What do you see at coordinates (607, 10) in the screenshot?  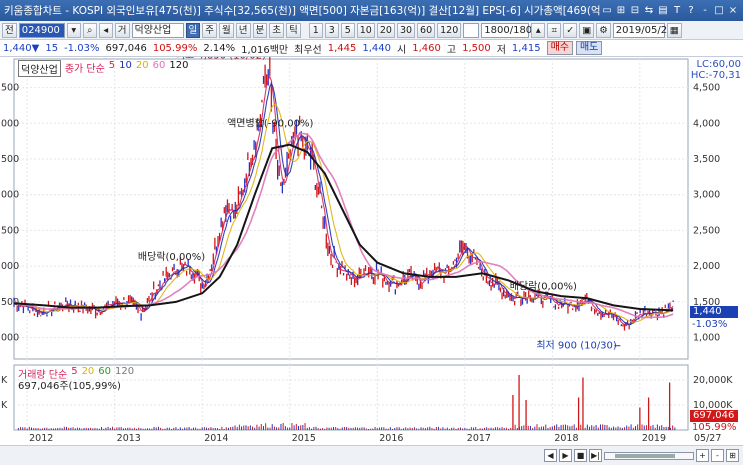 I see `window-icon-restore: ▭` at bounding box center [607, 10].